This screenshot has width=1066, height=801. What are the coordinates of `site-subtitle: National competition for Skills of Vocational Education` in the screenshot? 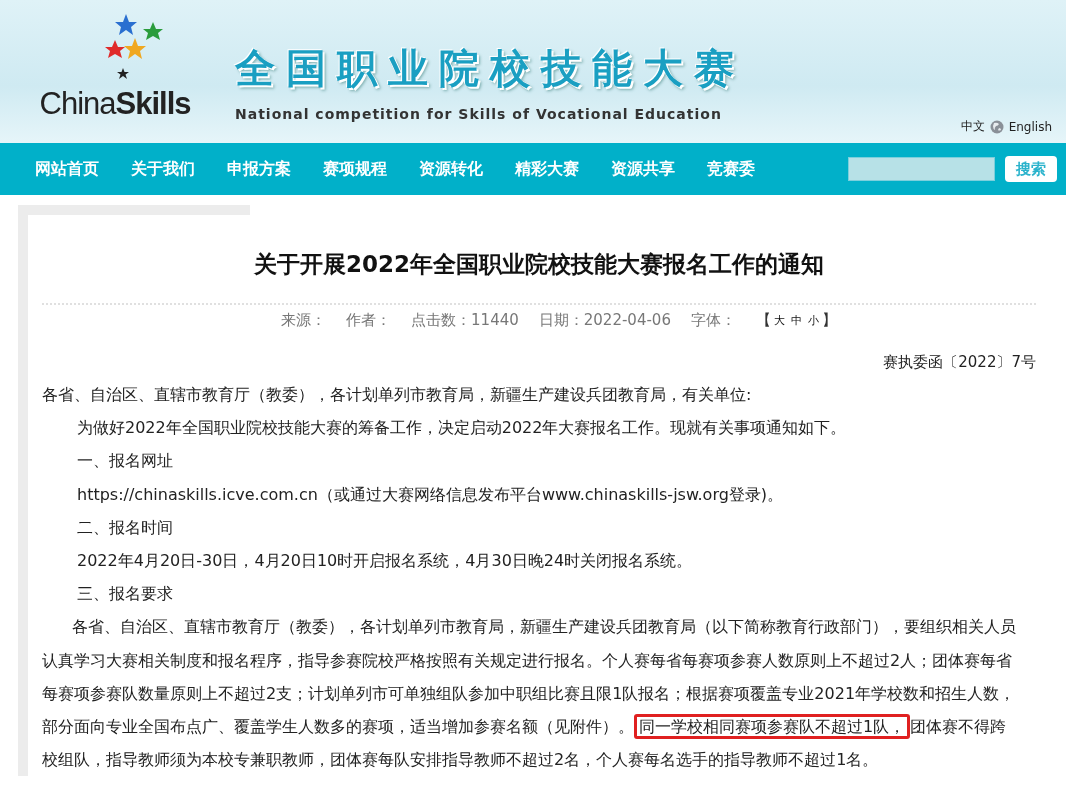 It's located at (479, 114).